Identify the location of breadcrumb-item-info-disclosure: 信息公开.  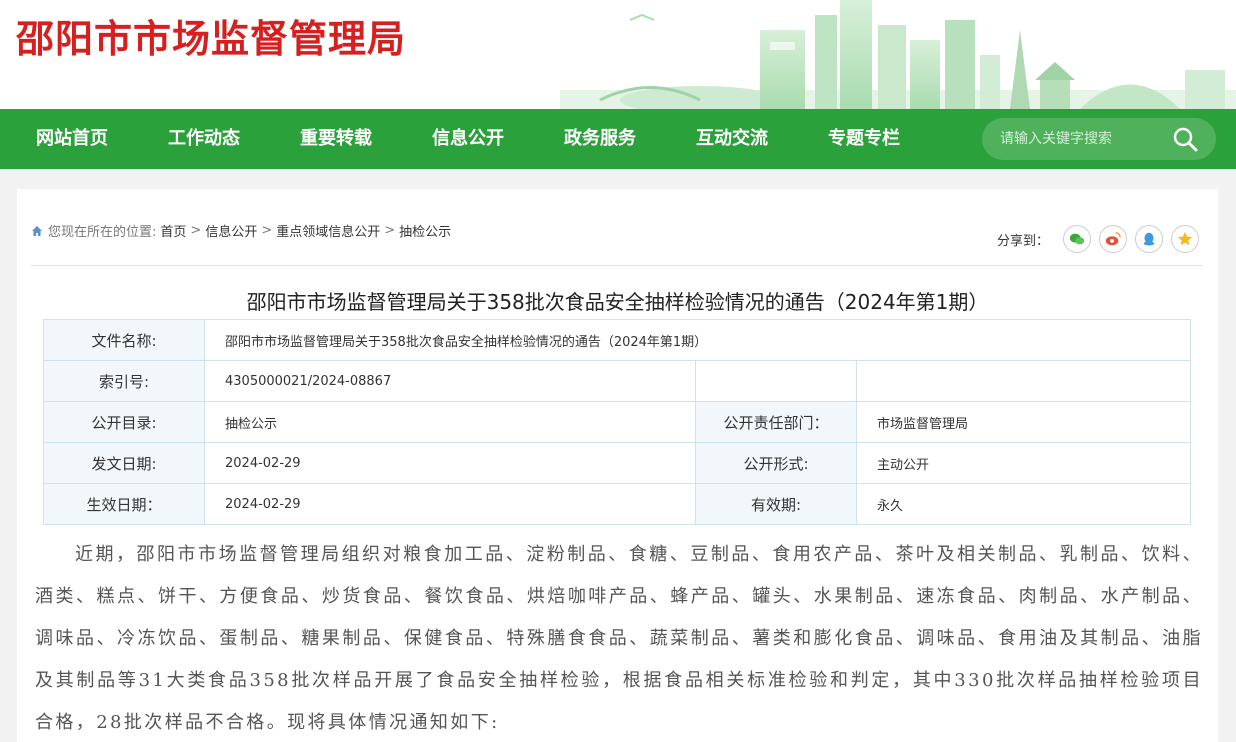
(231, 230).